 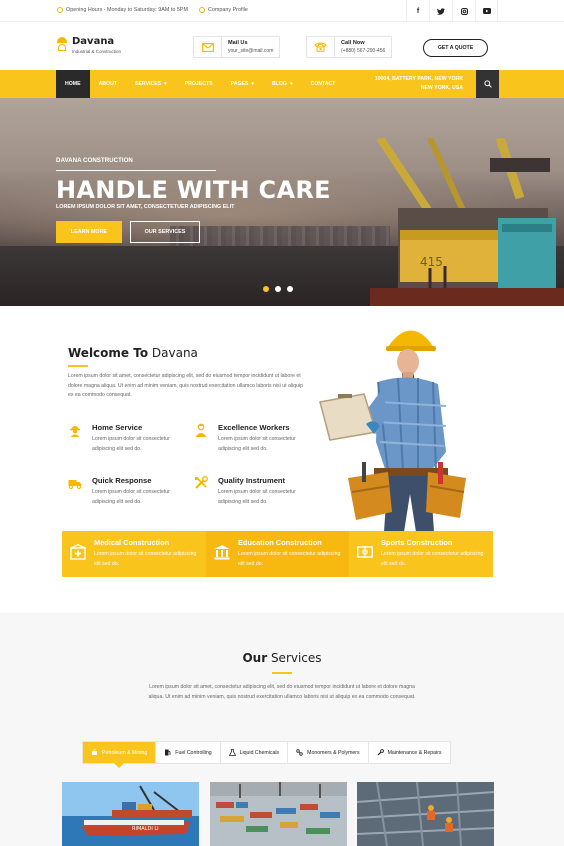 I want to click on city-skyline, so click(x=280, y=237).